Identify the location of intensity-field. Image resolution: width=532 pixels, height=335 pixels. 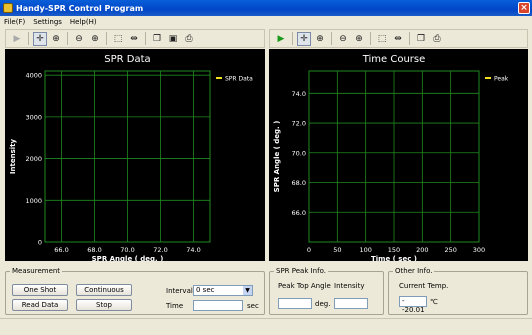
(351, 303).